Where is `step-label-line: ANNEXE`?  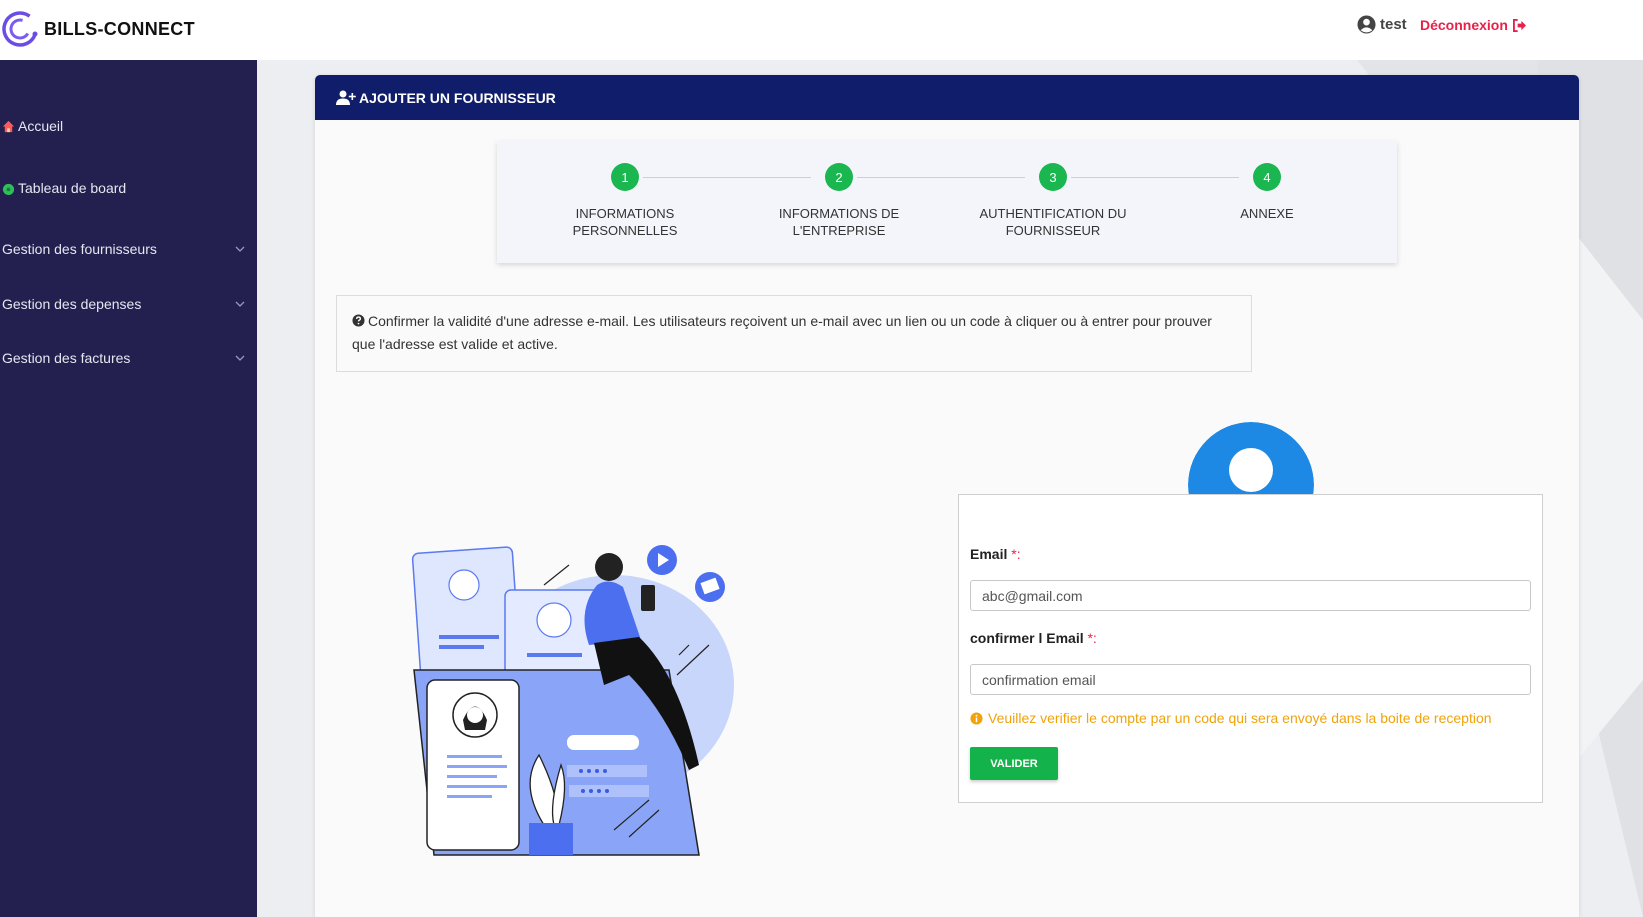 step-label-line: ANNEXE is located at coordinates (1267, 213).